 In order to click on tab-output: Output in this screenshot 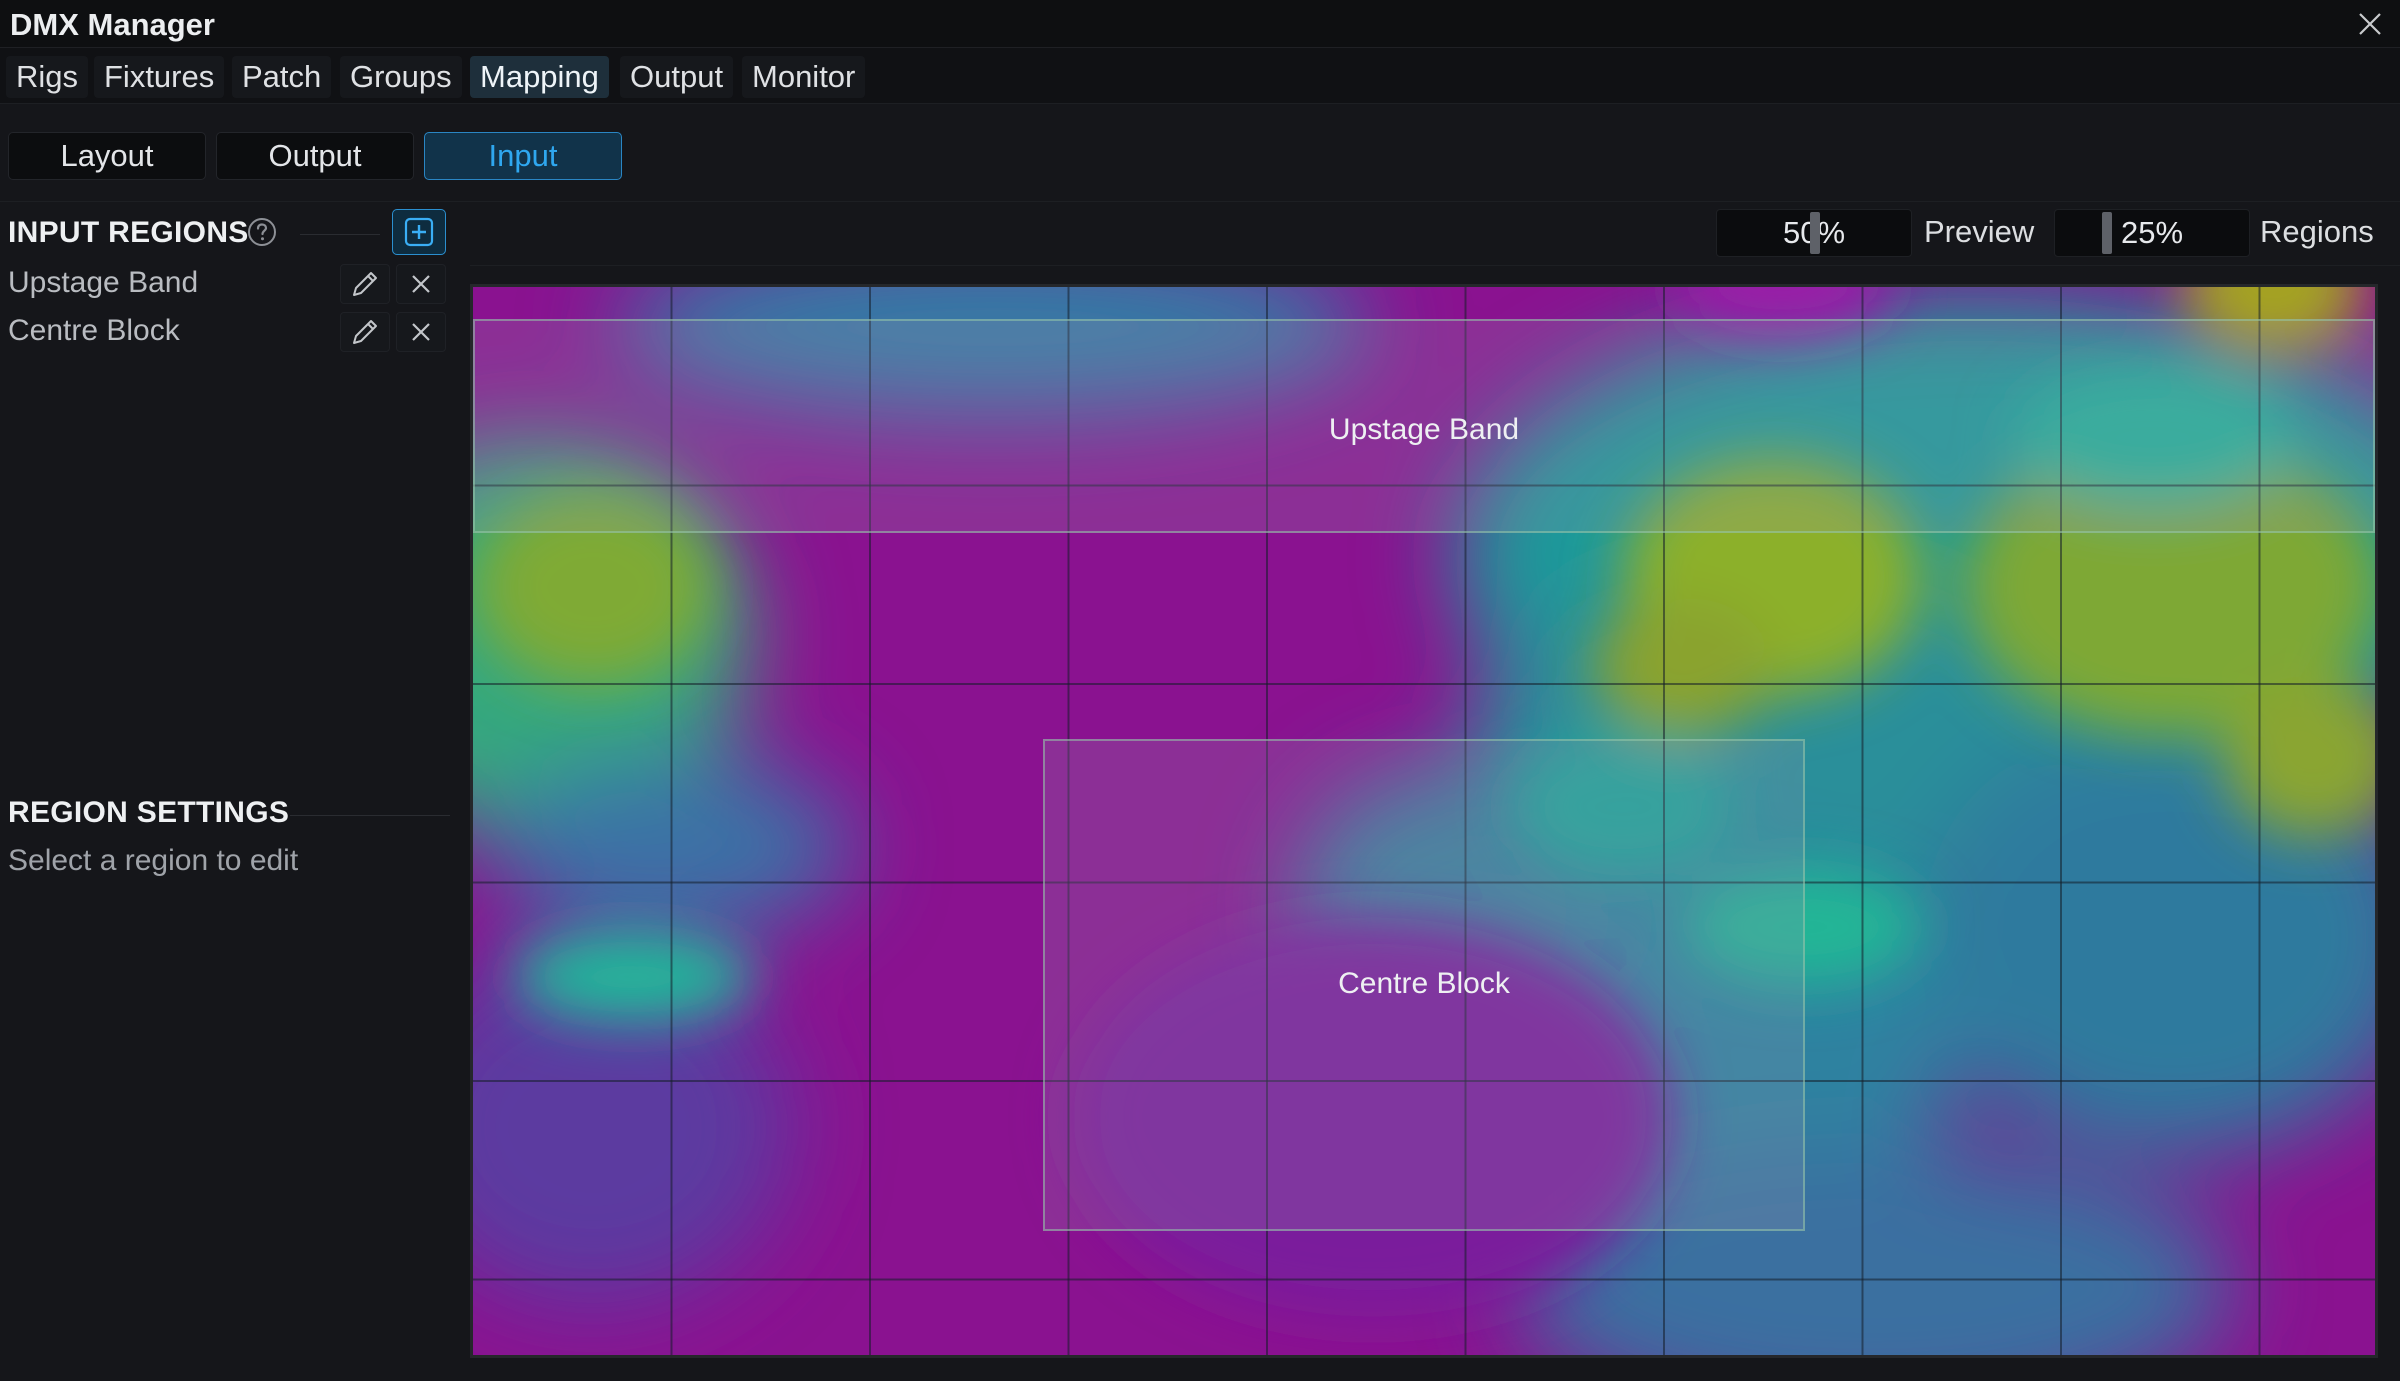, I will do `click(677, 77)`.